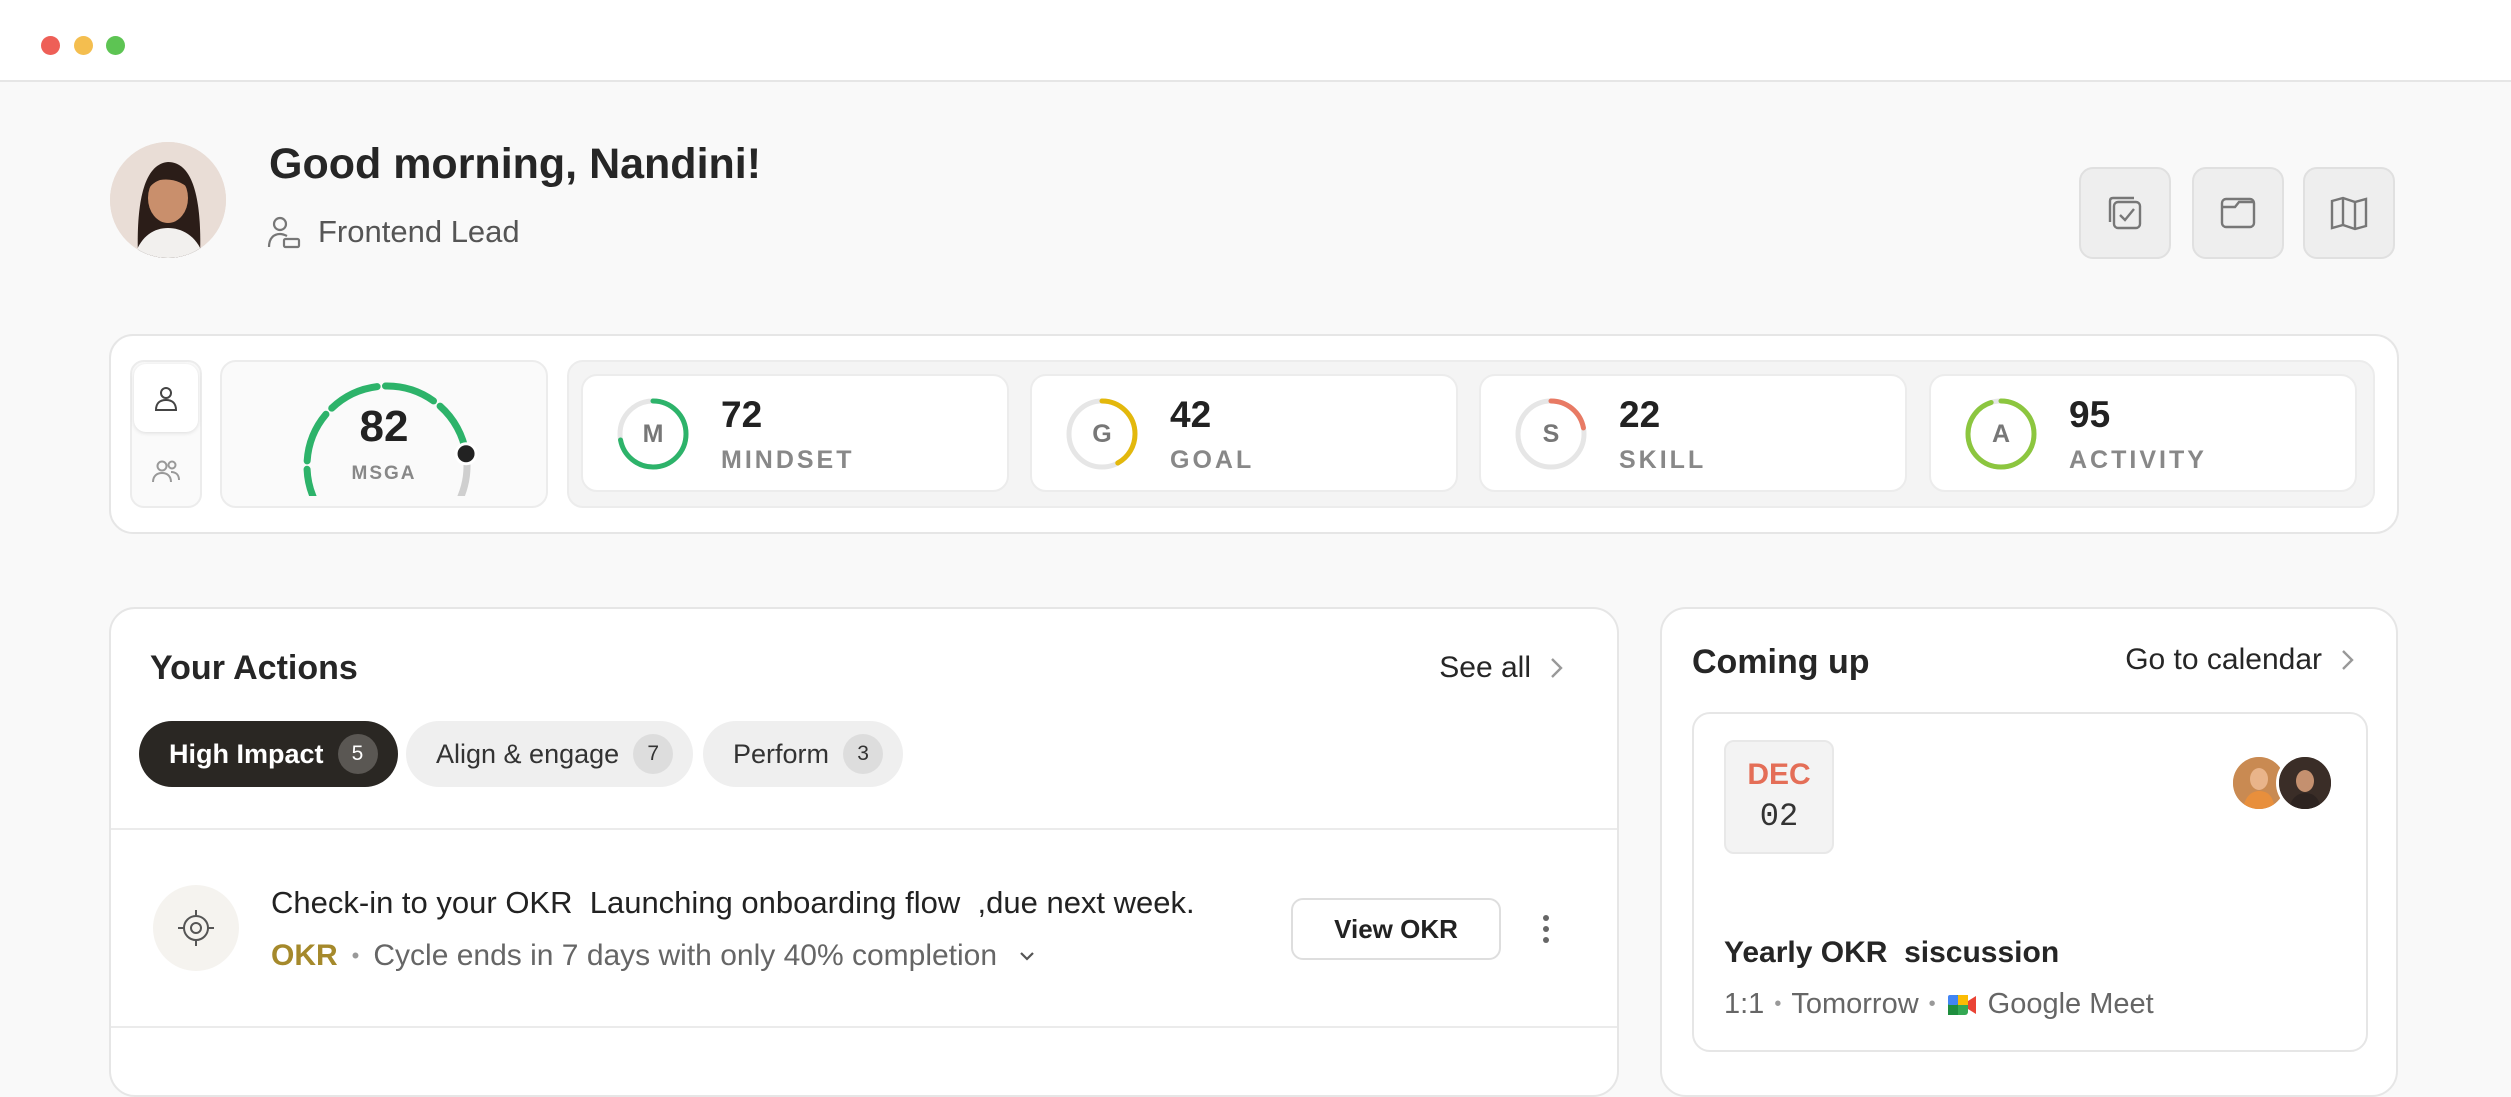  What do you see at coordinates (1396, 929) in the screenshot?
I see `view-okr-button: View OKR` at bounding box center [1396, 929].